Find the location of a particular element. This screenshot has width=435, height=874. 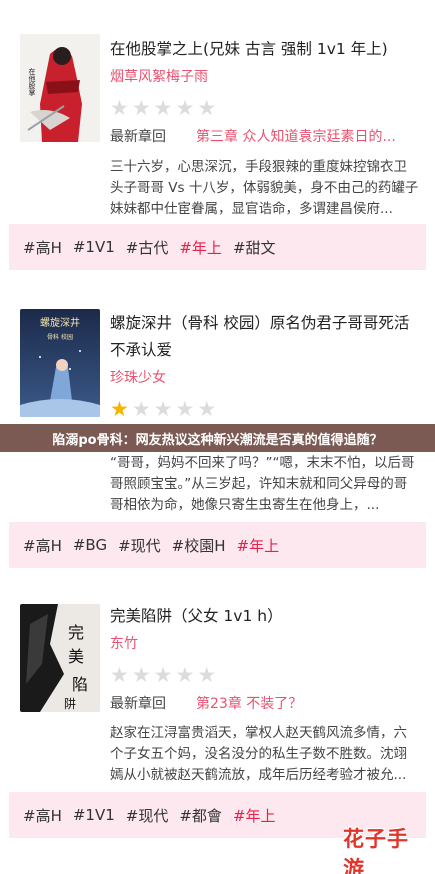

tag: #甜文 is located at coordinates (254, 247).